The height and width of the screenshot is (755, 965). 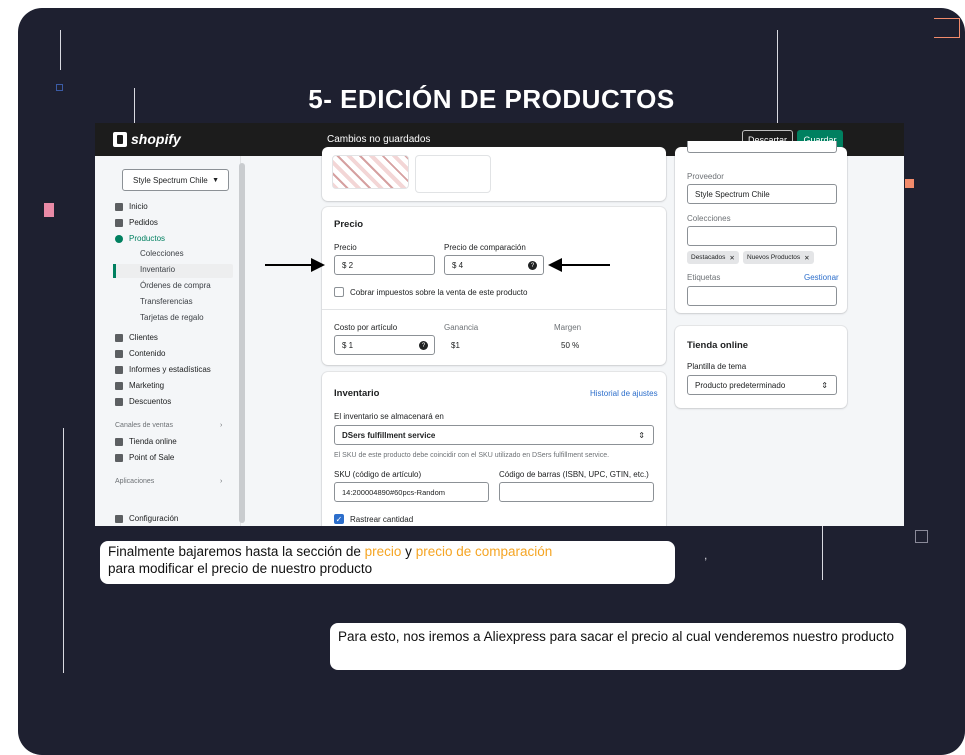 What do you see at coordinates (357, 393) in the screenshot?
I see `inventory-card-title: Inventario` at bounding box center [357, 393].